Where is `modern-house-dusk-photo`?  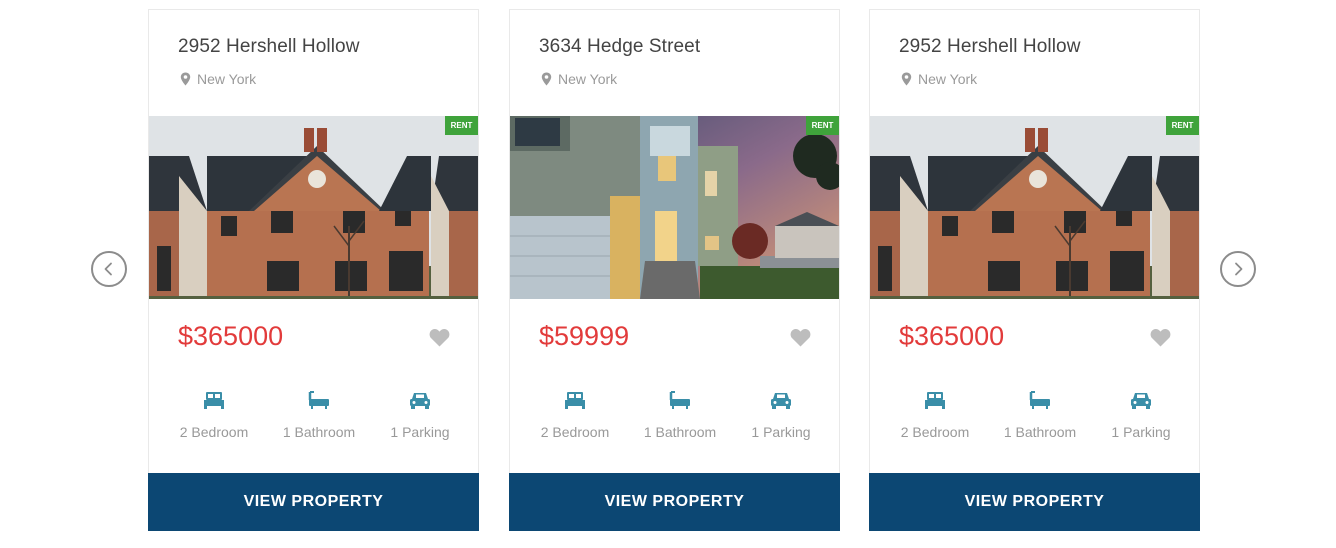 modern-house-dusk-photo is located at coordinates (674, 207).